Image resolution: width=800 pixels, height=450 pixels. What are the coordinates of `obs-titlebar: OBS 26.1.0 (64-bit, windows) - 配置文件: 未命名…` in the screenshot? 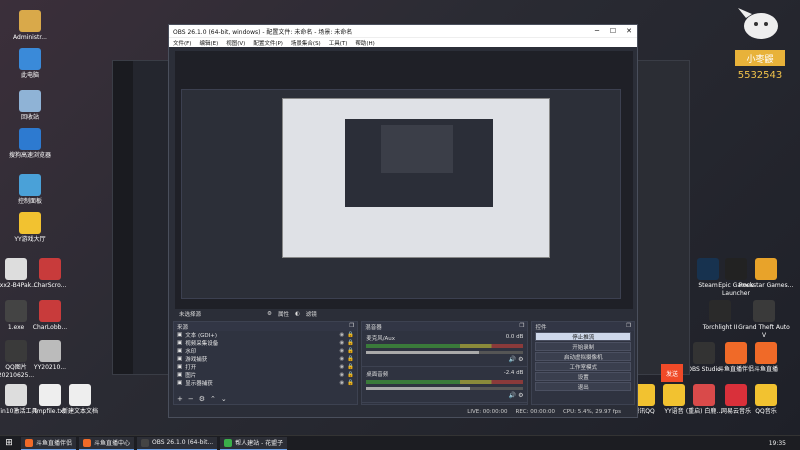 It's located at (403, 31).